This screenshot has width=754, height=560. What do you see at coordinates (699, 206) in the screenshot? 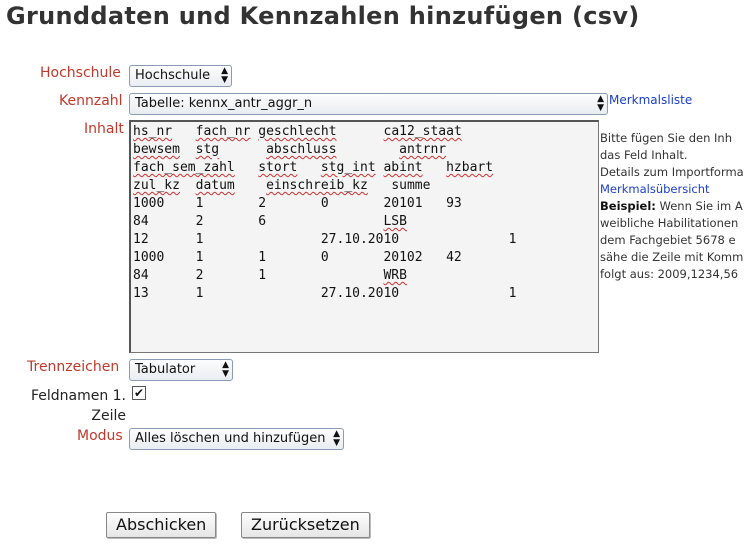
I see `example-text: Wenn Sie im A` at bounding box center [699, 206].